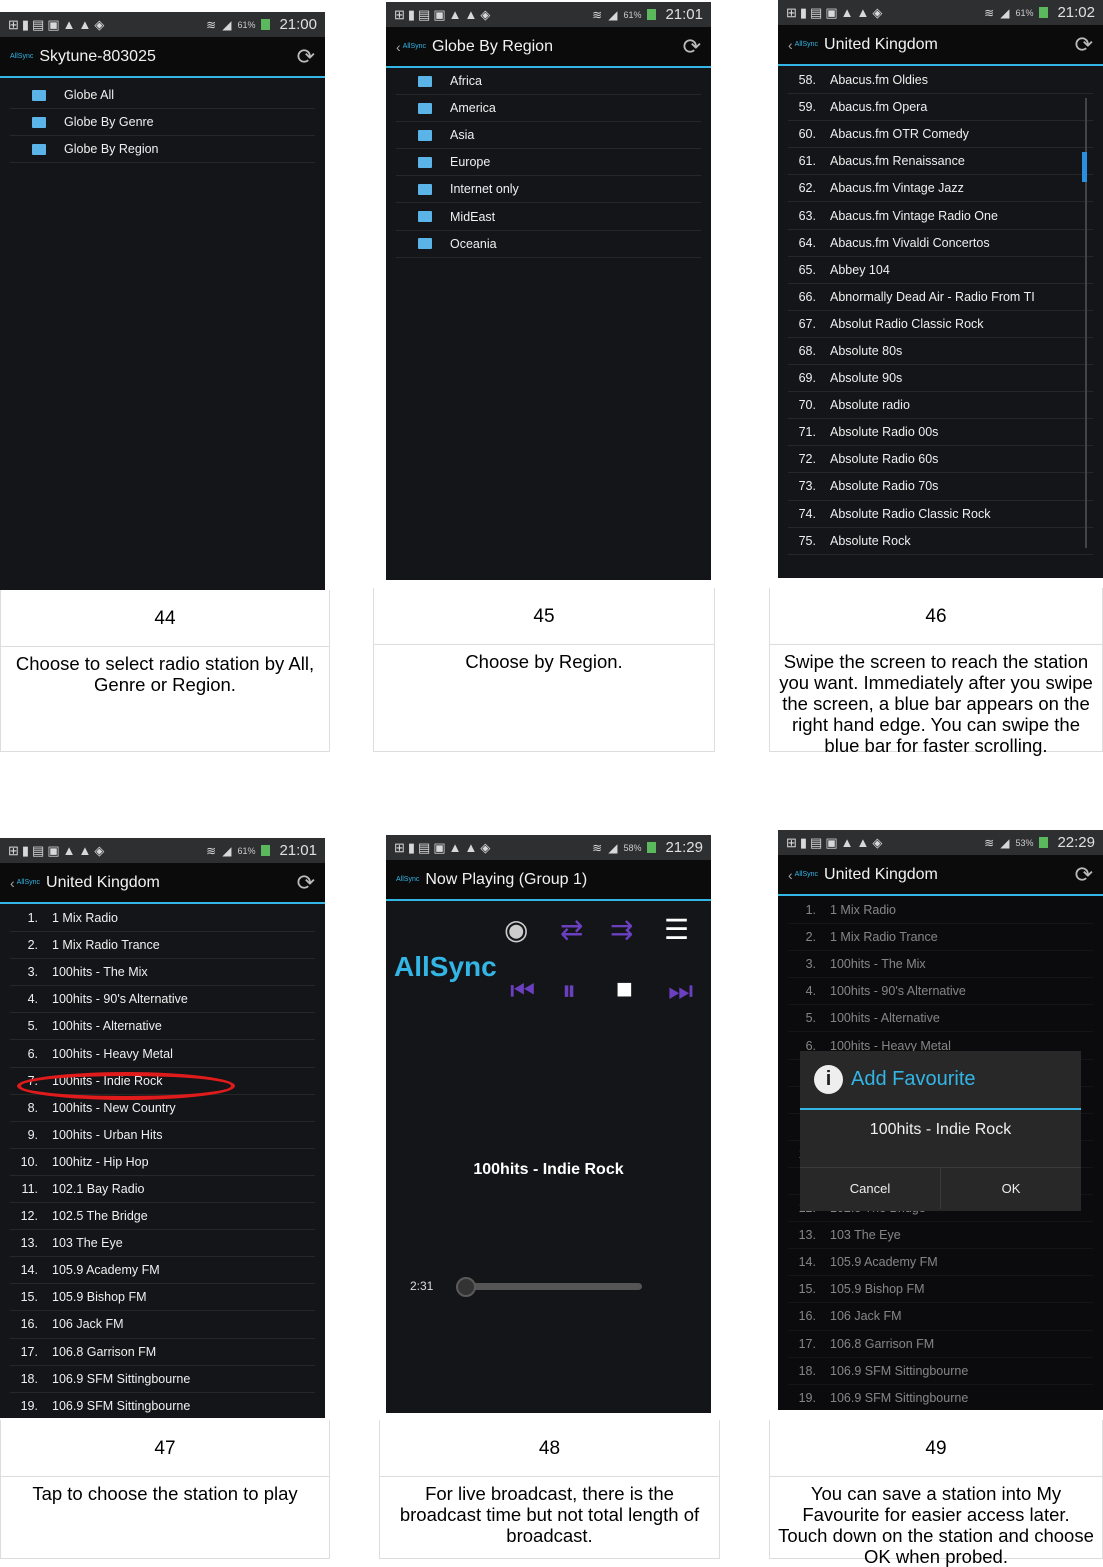  Describe the element at coordinates (165, 1489) in the screenshot. I see `caption-box: 47 Tap to choose the station to play` at that location.